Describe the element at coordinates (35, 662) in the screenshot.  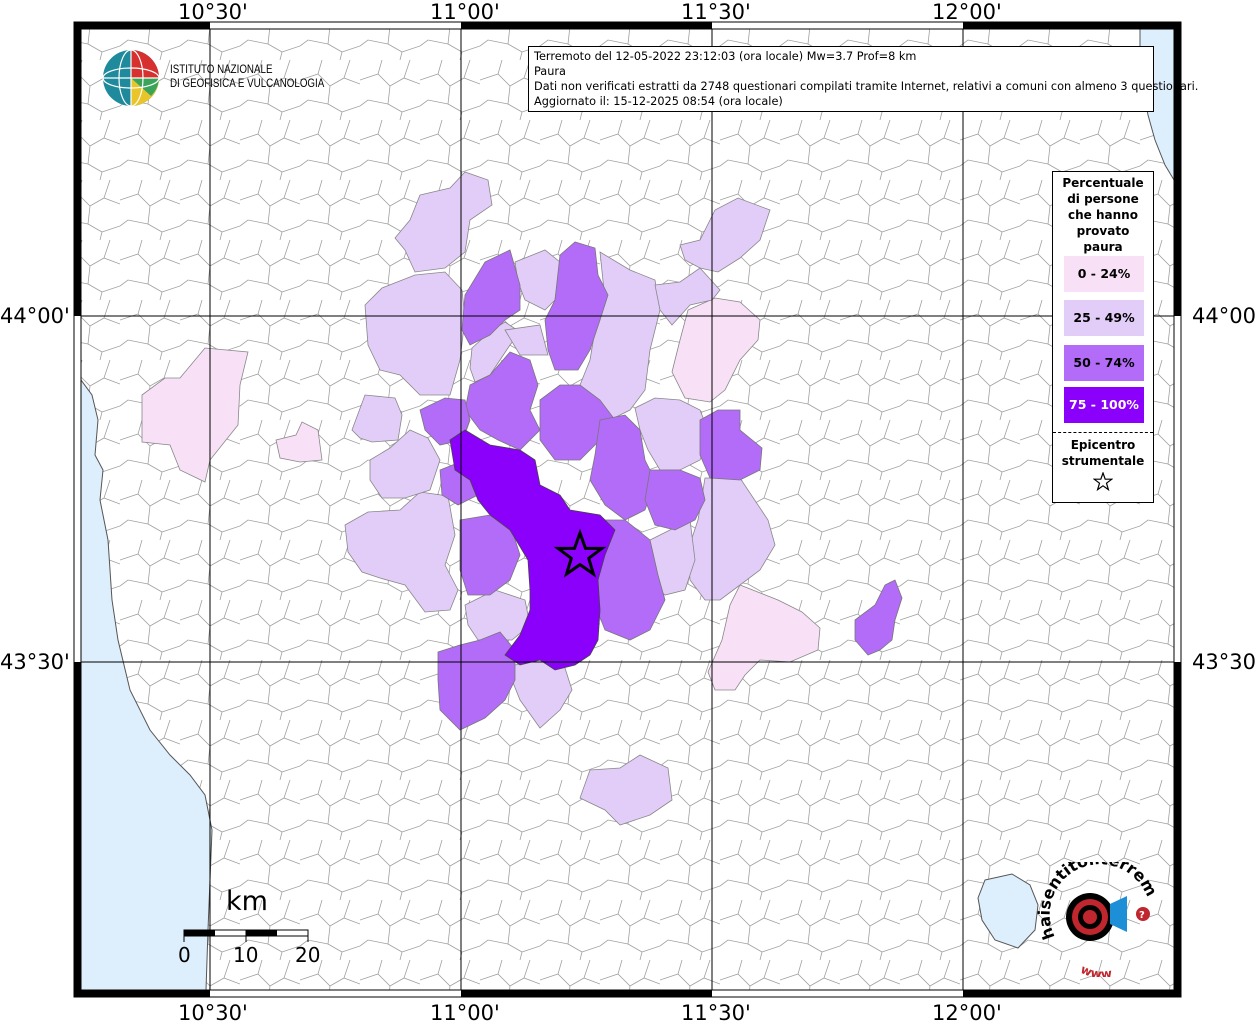
I see `lat-label-left-2: 43°30'` at that location.